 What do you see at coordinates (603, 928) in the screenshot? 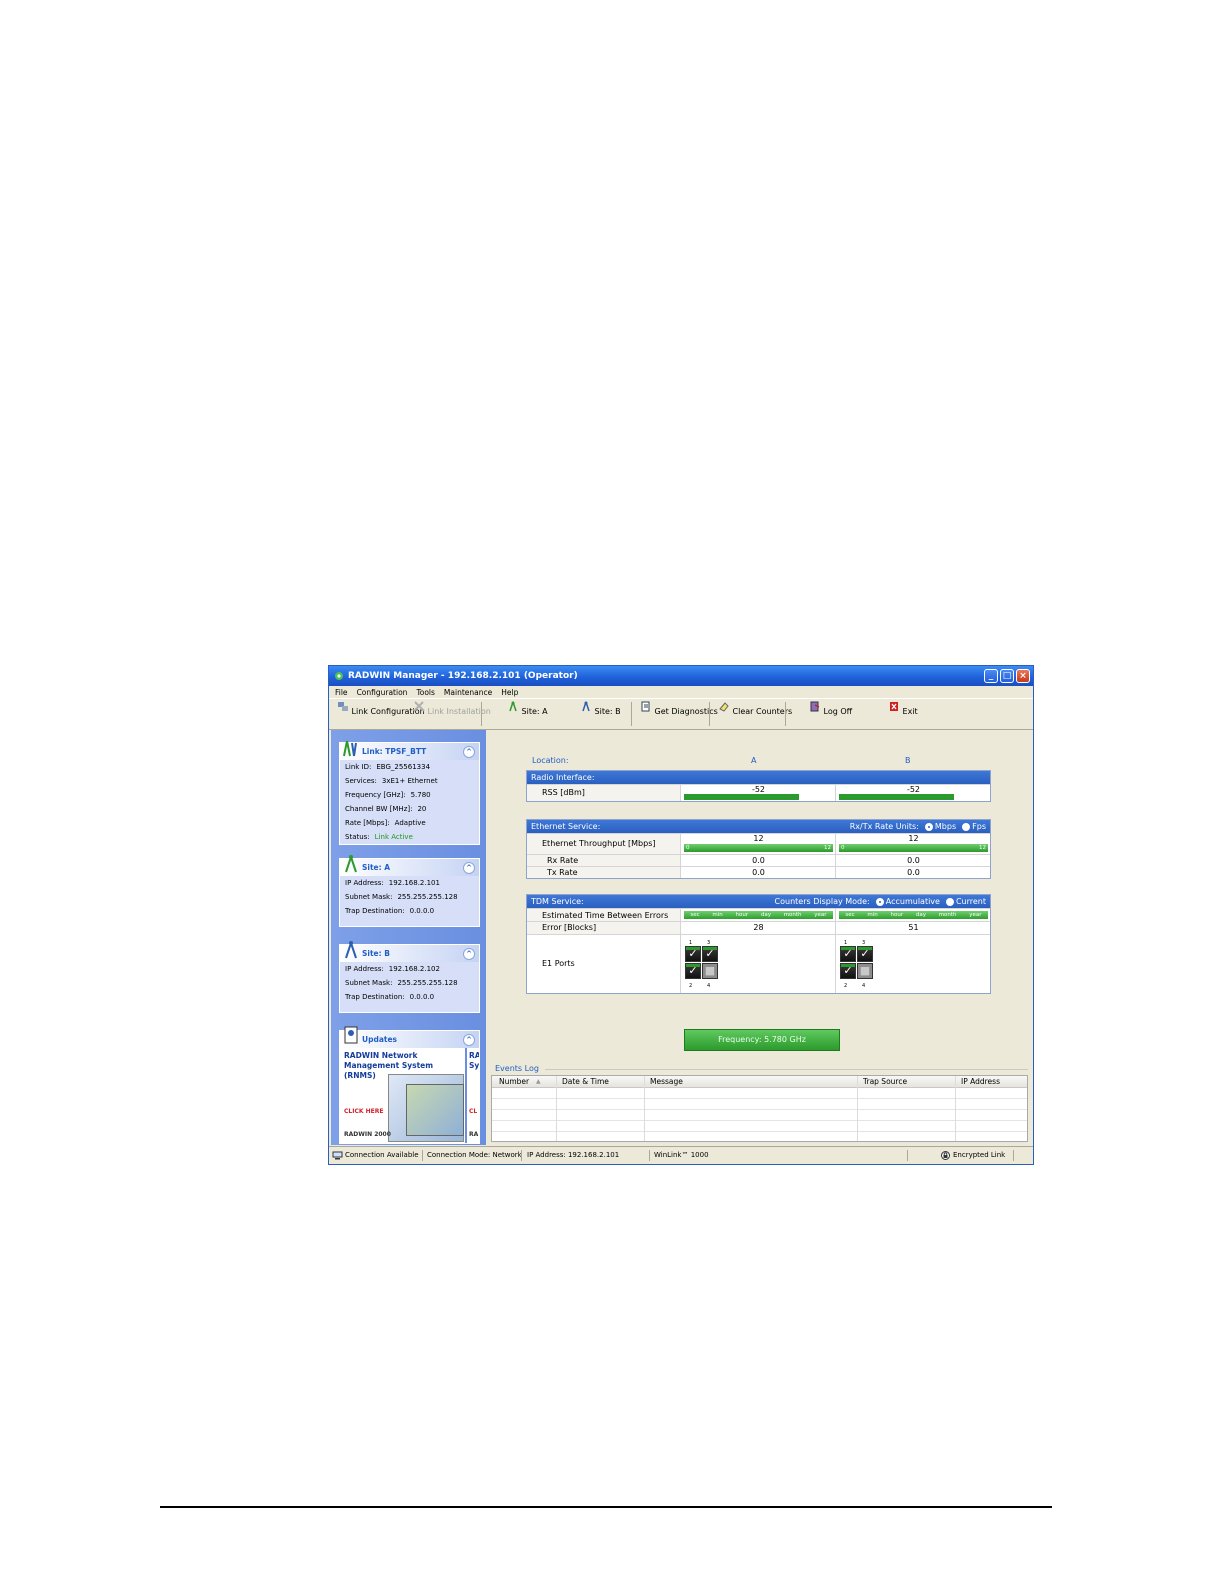
I see `error-blocks-label: Error [Blocks]` at bounding box center [603, 928].